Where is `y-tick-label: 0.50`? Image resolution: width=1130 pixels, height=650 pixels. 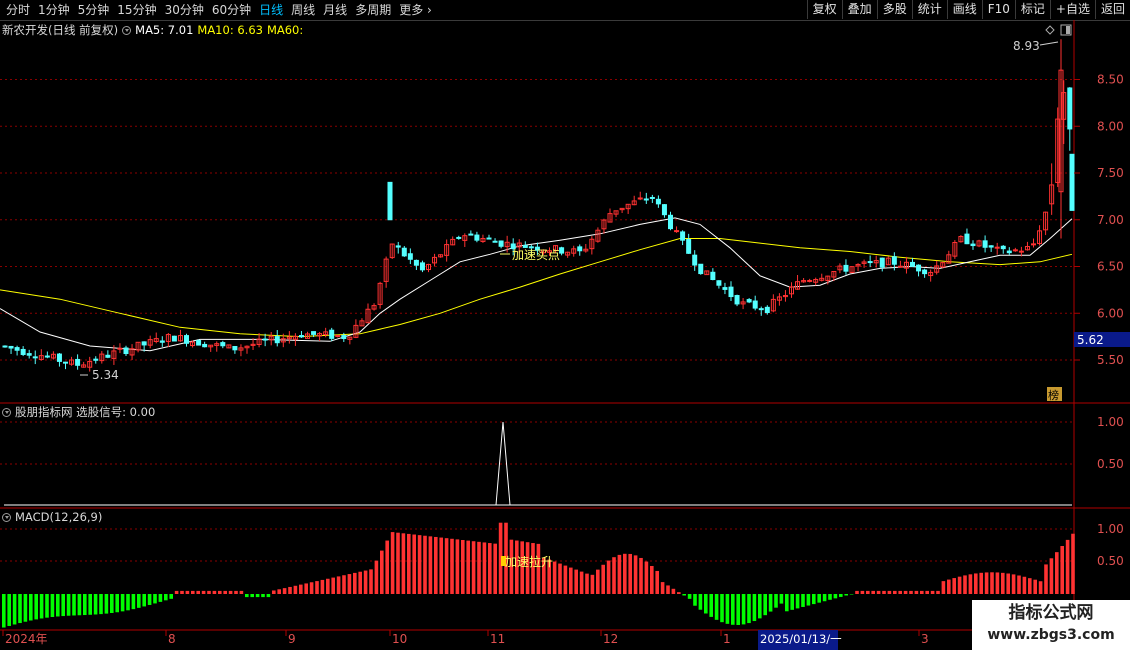 y-tick-label: 0.50 is located at coordinates (1110, 464).